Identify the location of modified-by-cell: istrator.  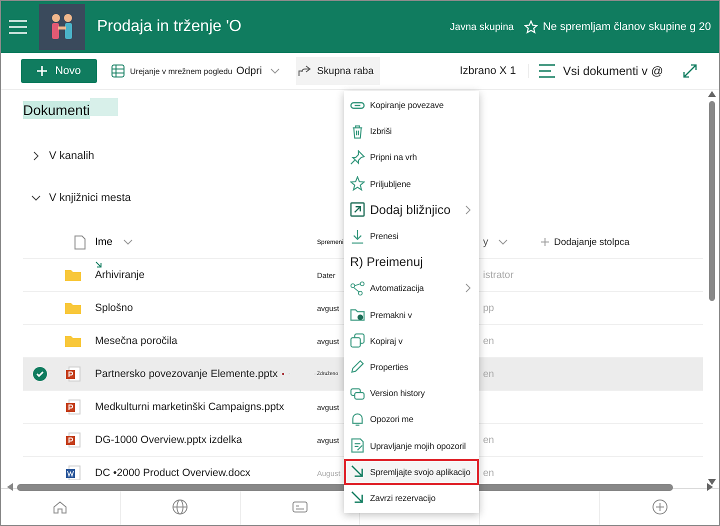
(498, 275).